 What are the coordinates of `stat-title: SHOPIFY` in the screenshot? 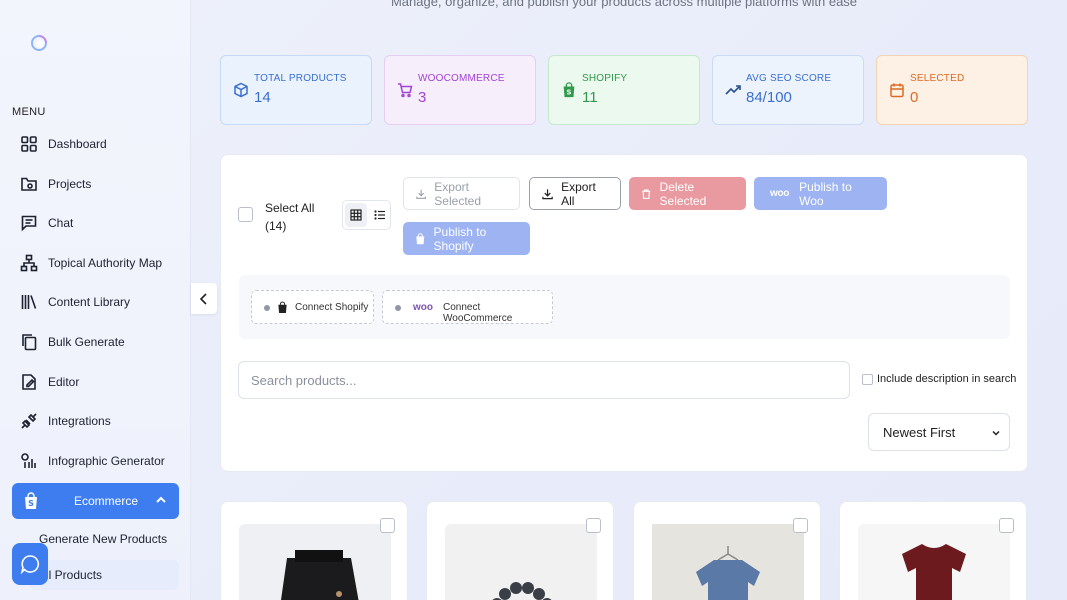 It's located at (605, 78).